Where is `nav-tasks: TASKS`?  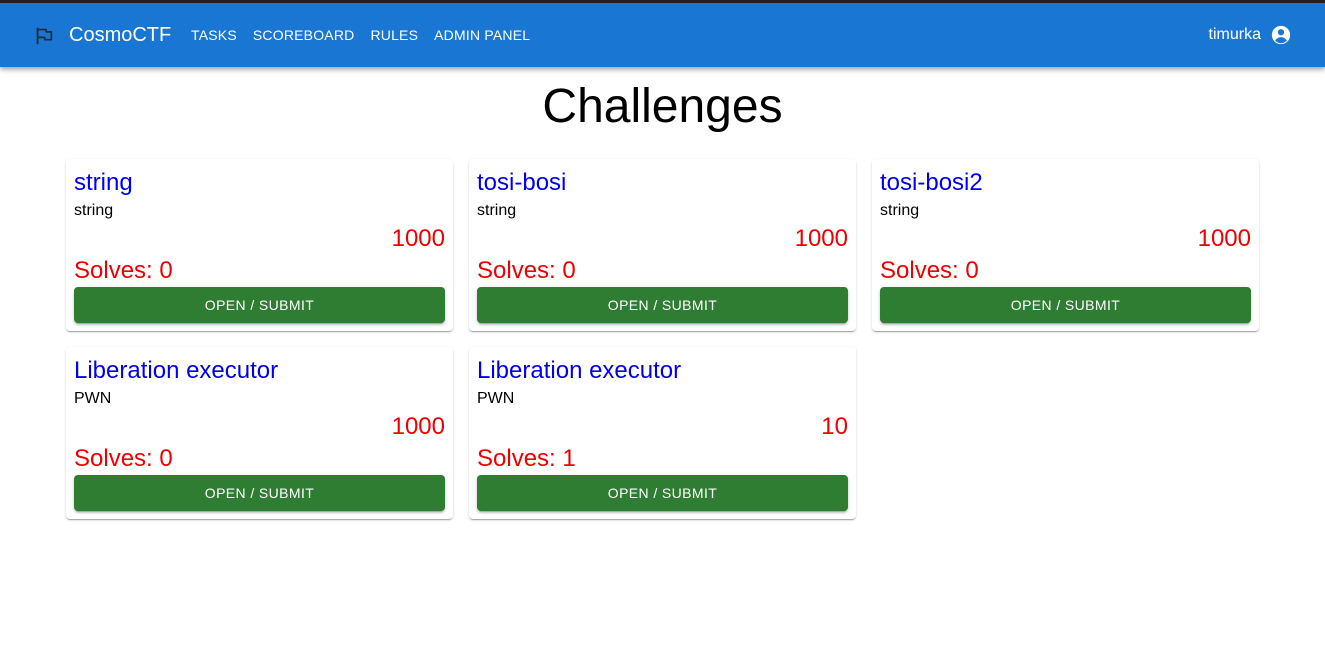 nav-tasks: TASKS is located at coordinates (214, 35).